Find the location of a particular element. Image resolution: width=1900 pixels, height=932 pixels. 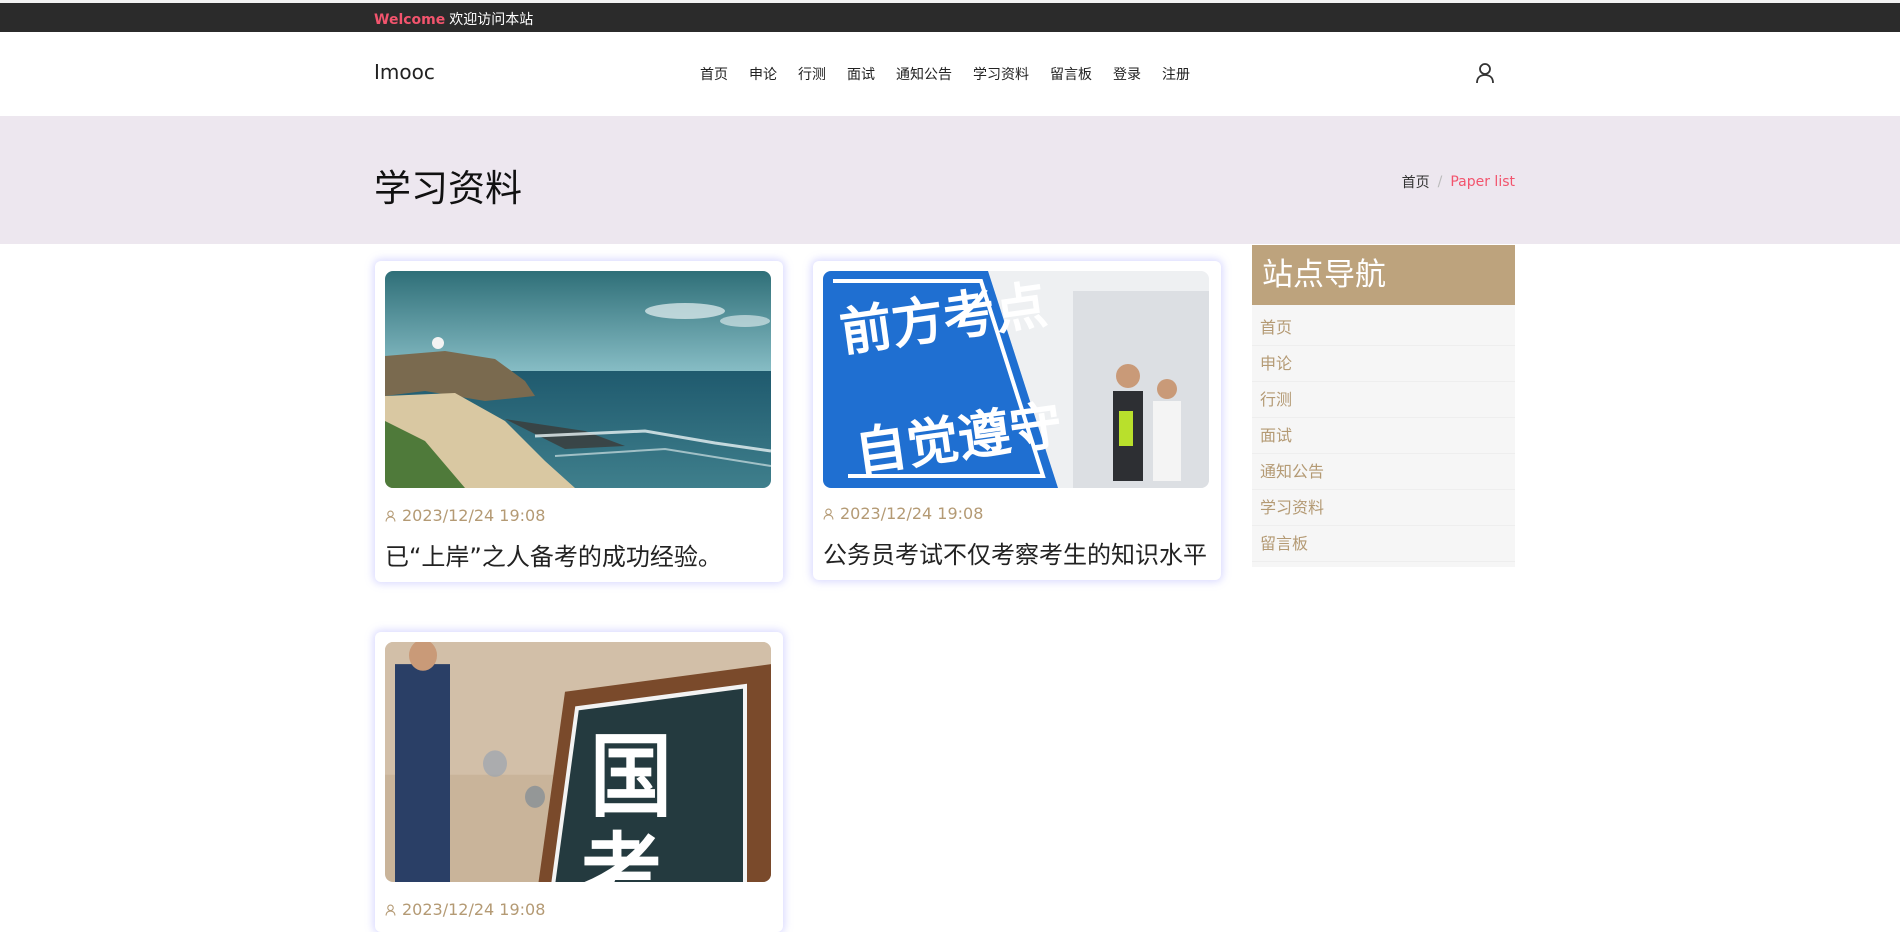

nav-item-login: 登录 is located at coordinates (1127, 74).